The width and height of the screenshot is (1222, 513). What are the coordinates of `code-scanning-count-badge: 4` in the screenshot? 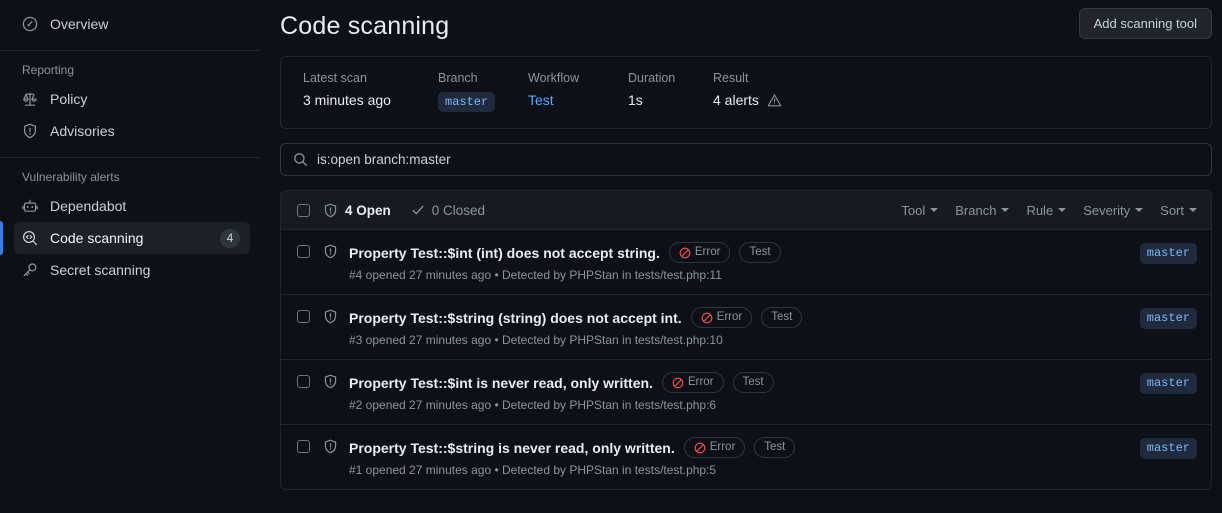 It's located at (230, 238).